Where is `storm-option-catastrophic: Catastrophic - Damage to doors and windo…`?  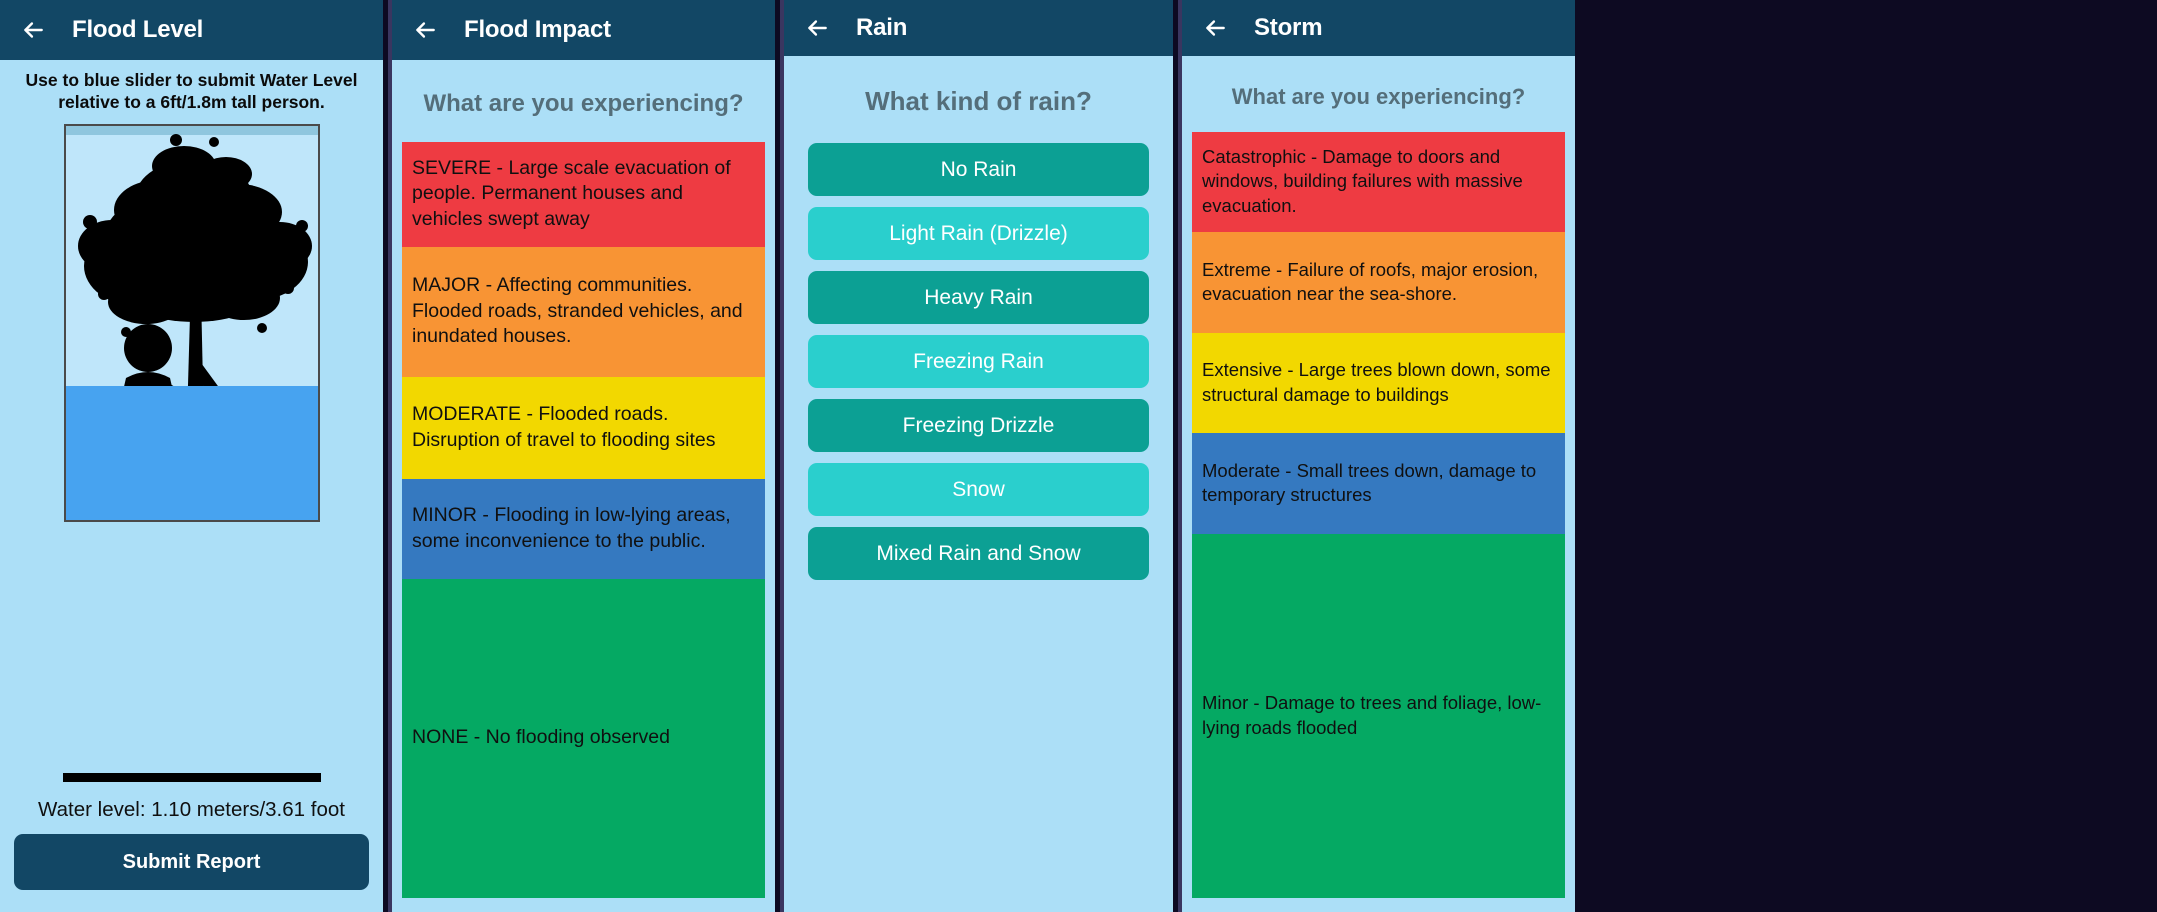 storm-option-catastrophic: Catastrophic - Damage to doors and windo… is located at coordinates (1378, 182).